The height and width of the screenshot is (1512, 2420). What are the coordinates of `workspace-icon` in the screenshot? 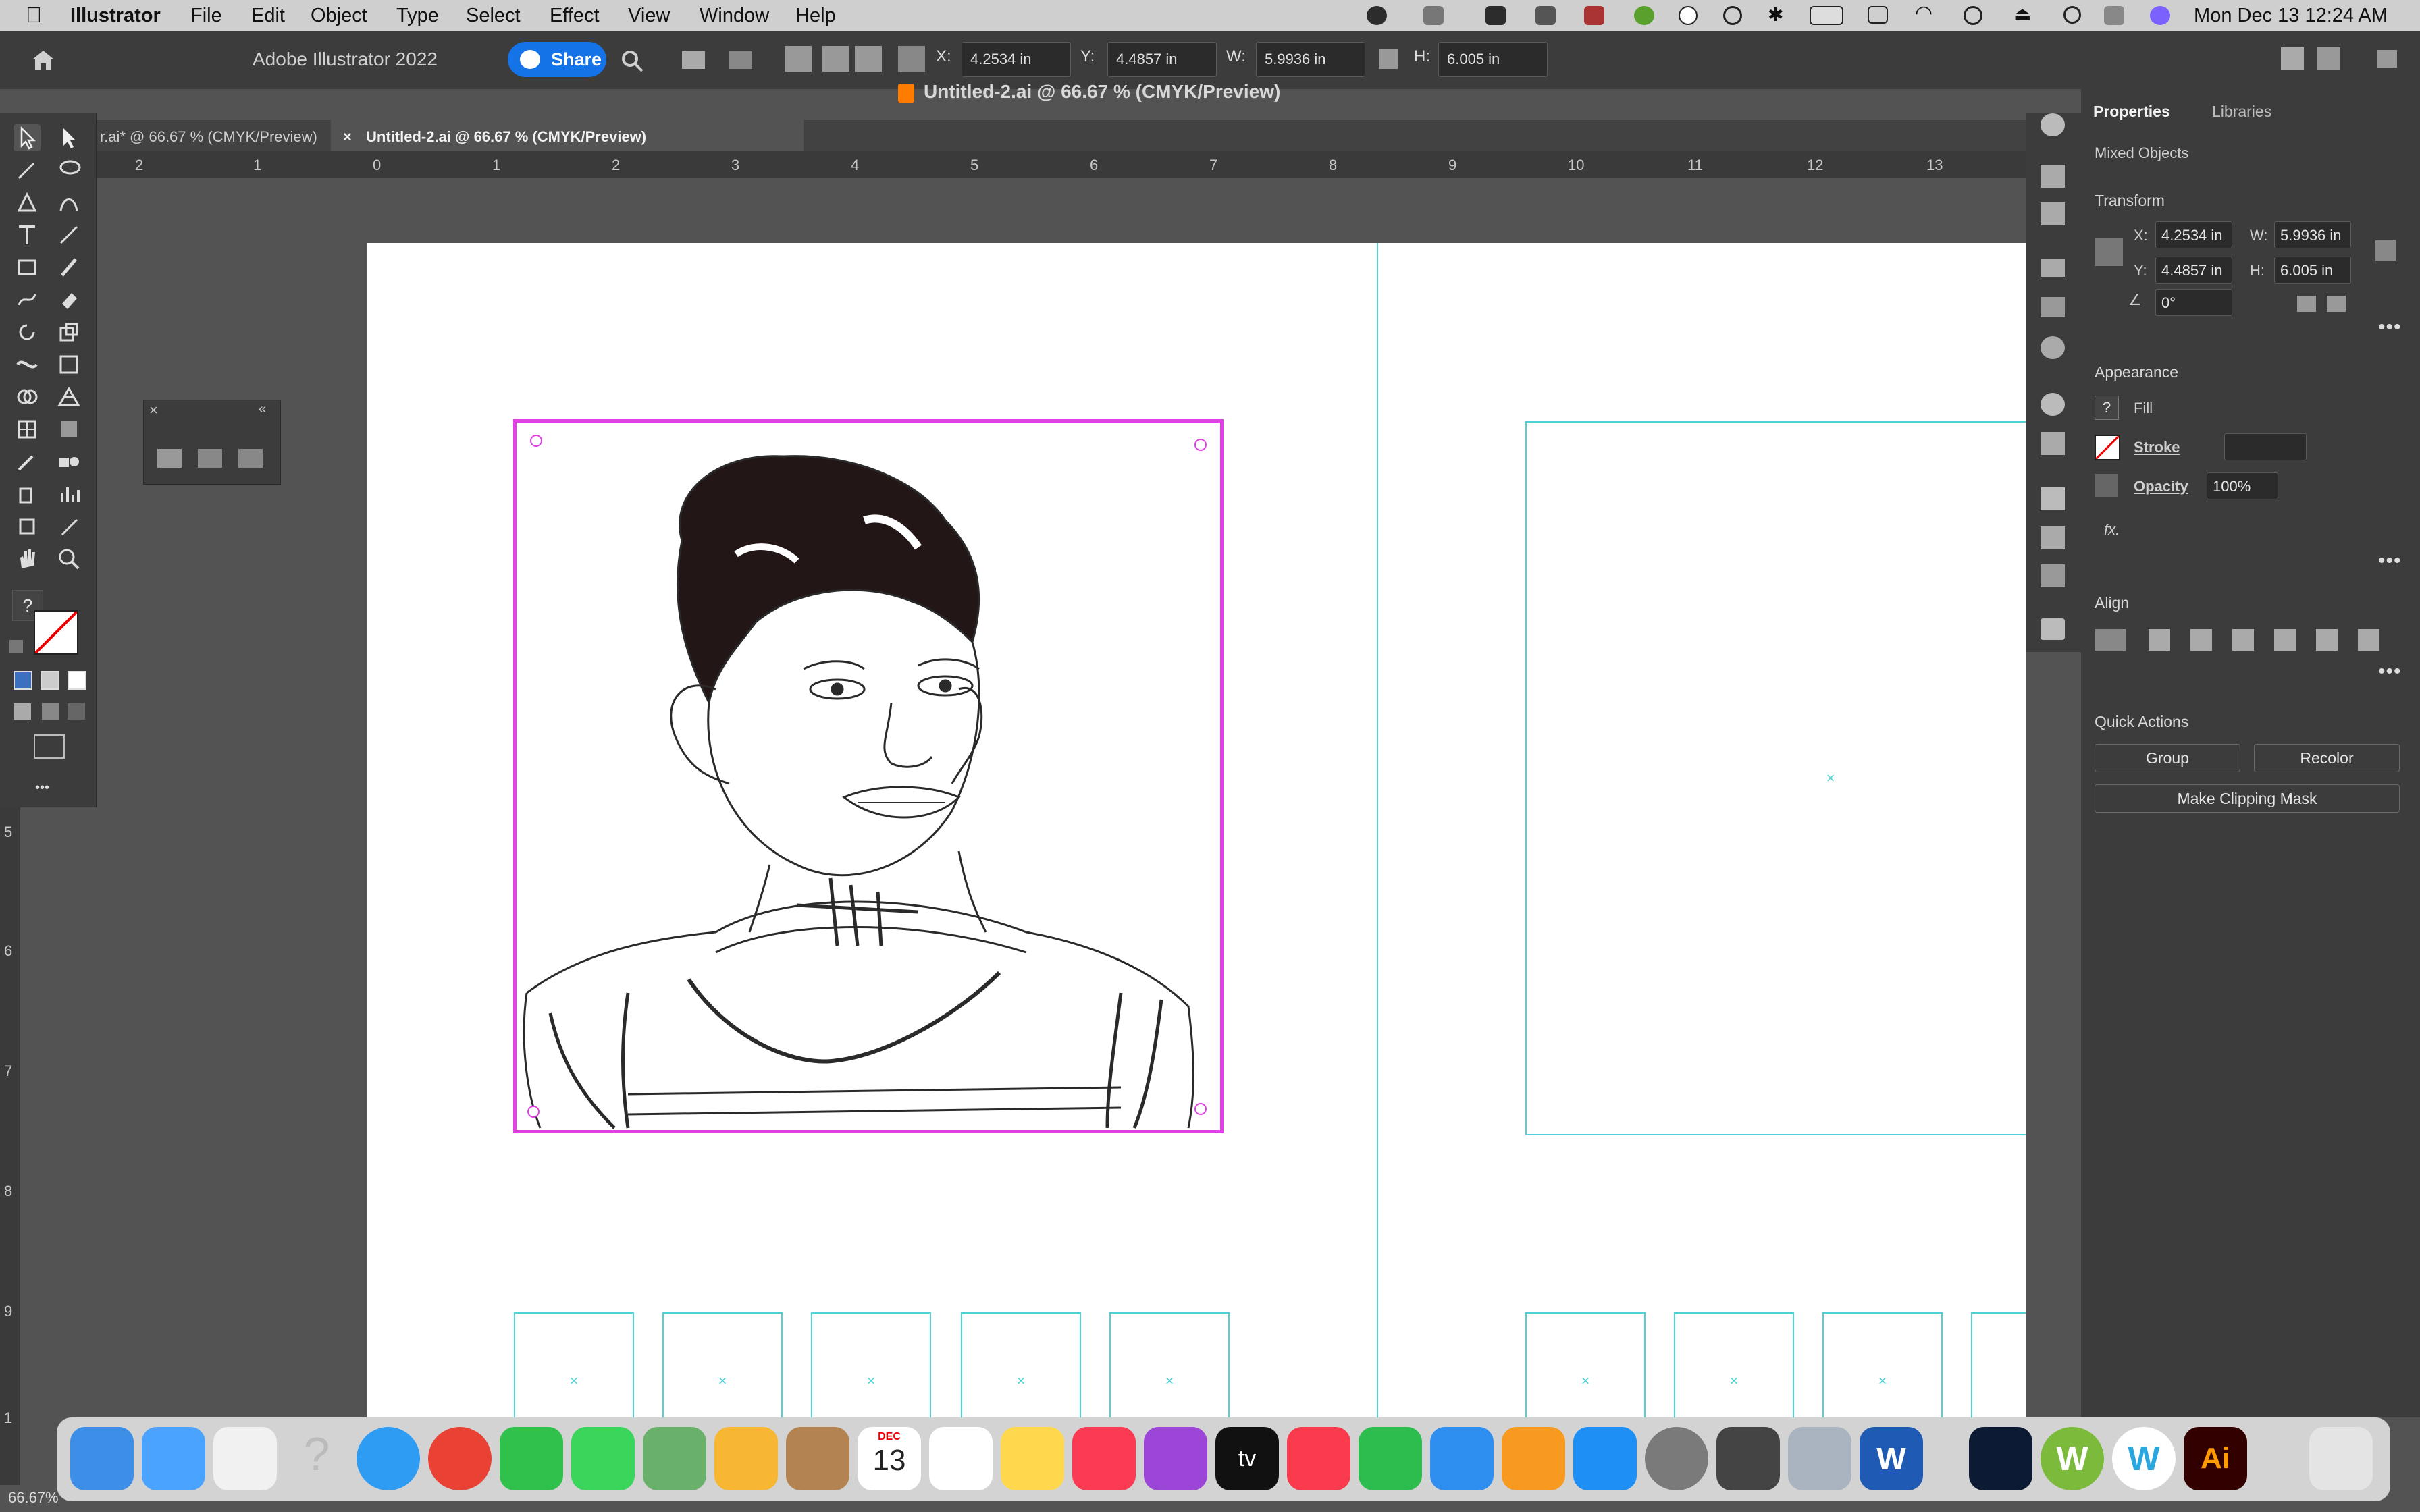 It's located at (2292, 58).